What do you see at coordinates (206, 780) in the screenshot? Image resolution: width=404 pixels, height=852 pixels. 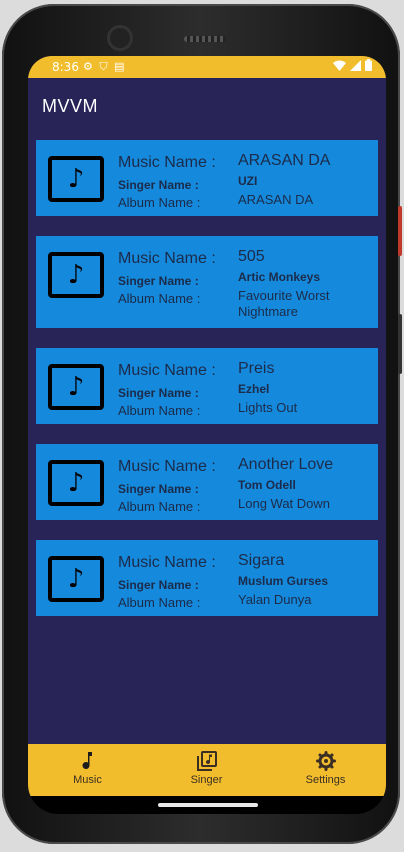 I see `nav-label-singer: Singer` at bounding box center [206, 780].